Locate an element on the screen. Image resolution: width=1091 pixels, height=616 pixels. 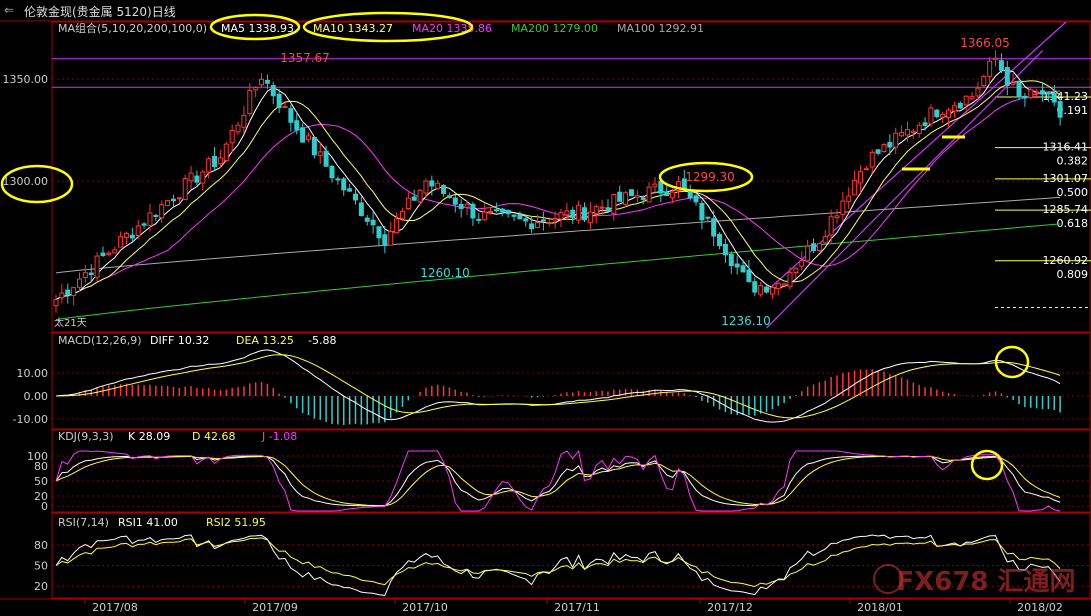
watermark-text: FX678 汇通网 is located at coordinates (985, 582).